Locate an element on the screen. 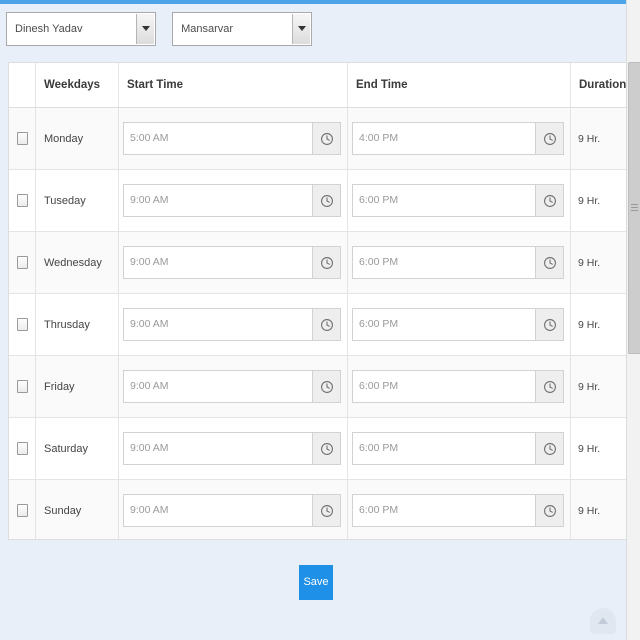  save-button: Save is located at coordinates (316, 582).